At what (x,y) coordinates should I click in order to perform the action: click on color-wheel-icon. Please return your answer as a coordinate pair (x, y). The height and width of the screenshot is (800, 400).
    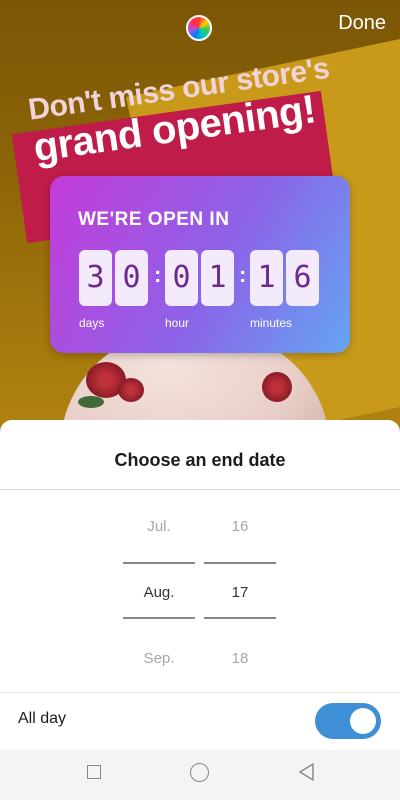
    Looking at the image, I should click on (199, 28).